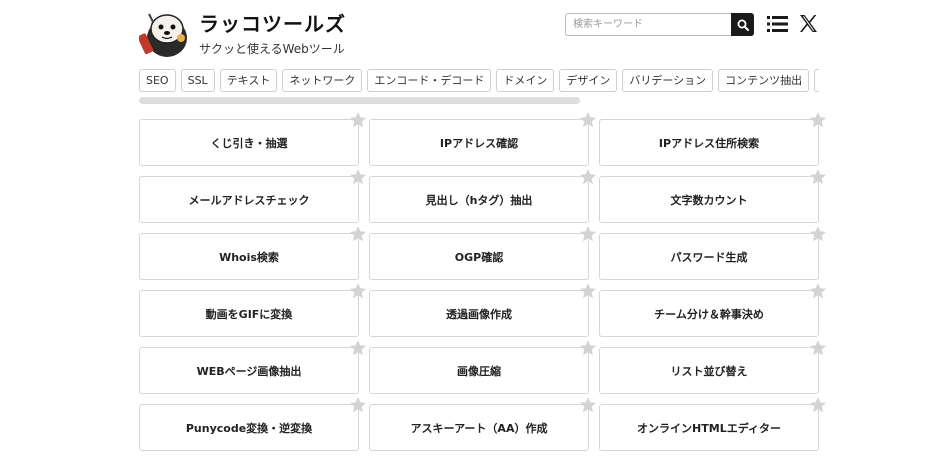 Image resolution: width=950 pixels, height=456 pixels. Describe the element at coordinates (248, 80) in the screenshot. I see `category-tab: テキスト` at that location.